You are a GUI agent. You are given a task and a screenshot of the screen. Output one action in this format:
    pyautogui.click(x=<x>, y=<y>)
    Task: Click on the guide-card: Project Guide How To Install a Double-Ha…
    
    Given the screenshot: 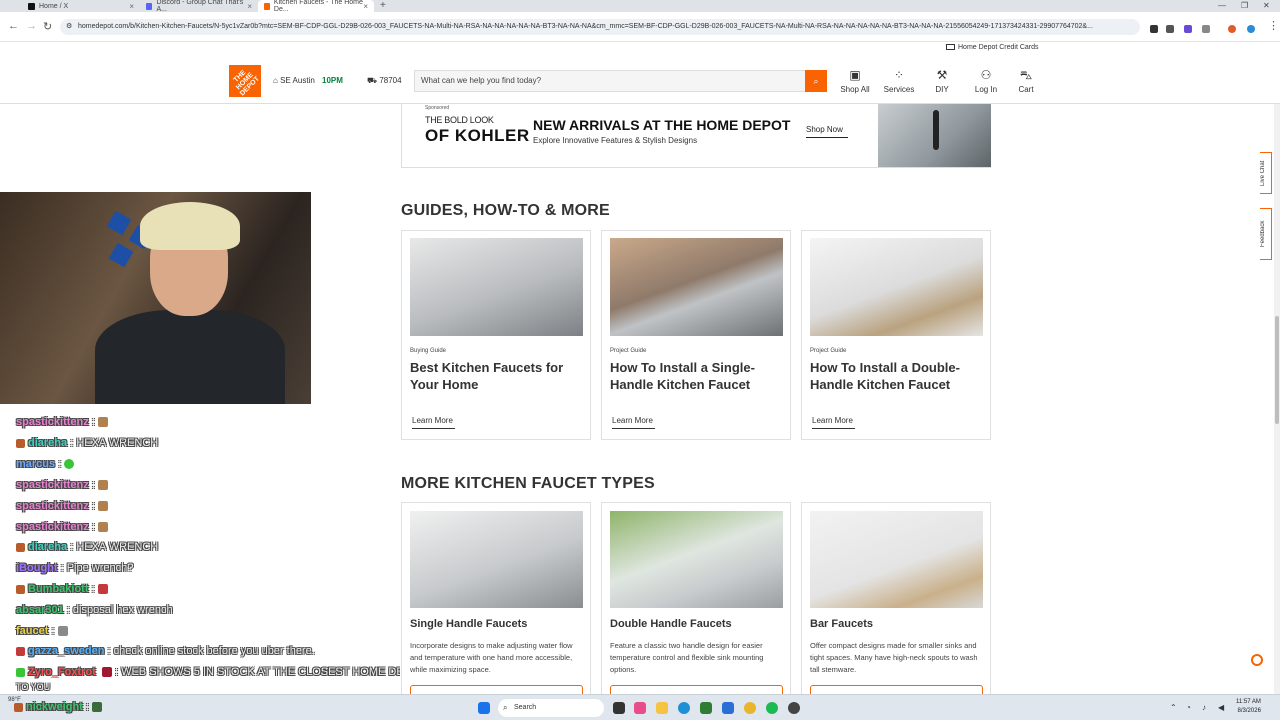 What is the action you would take?
    pyautogui.click(x=896, y=335)
    